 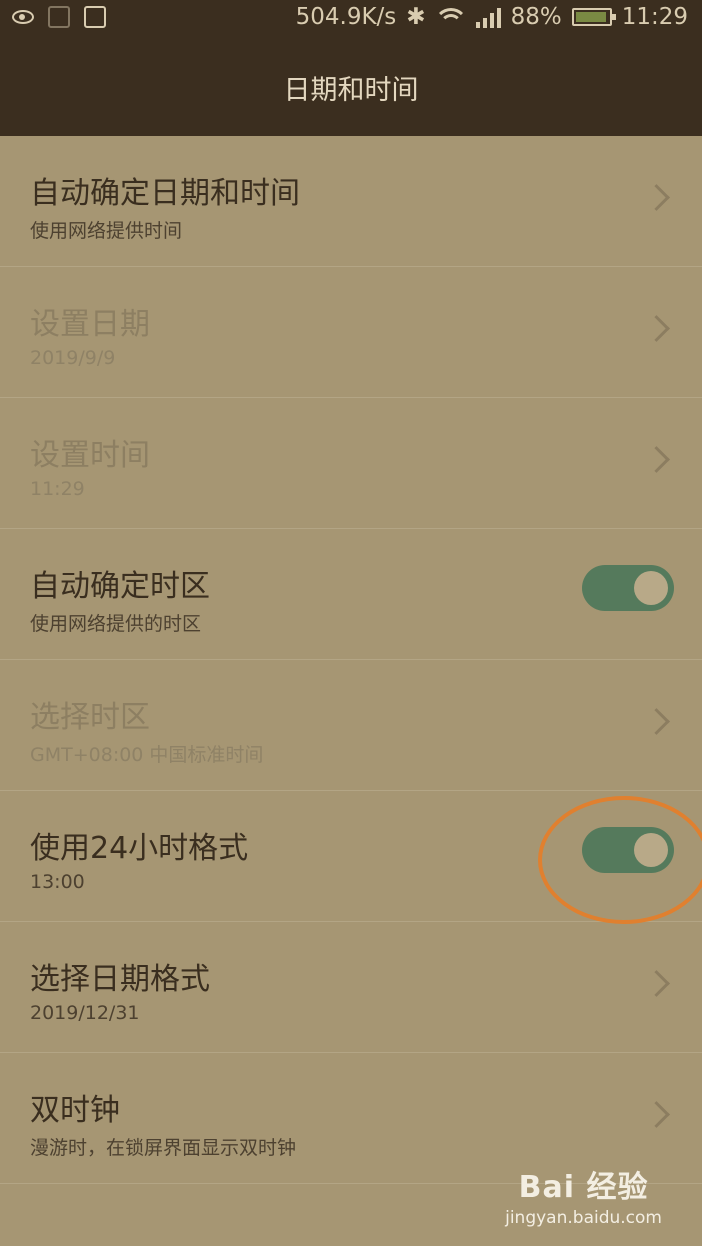 I want to click on notification-icon, so click(x=59, y=17).